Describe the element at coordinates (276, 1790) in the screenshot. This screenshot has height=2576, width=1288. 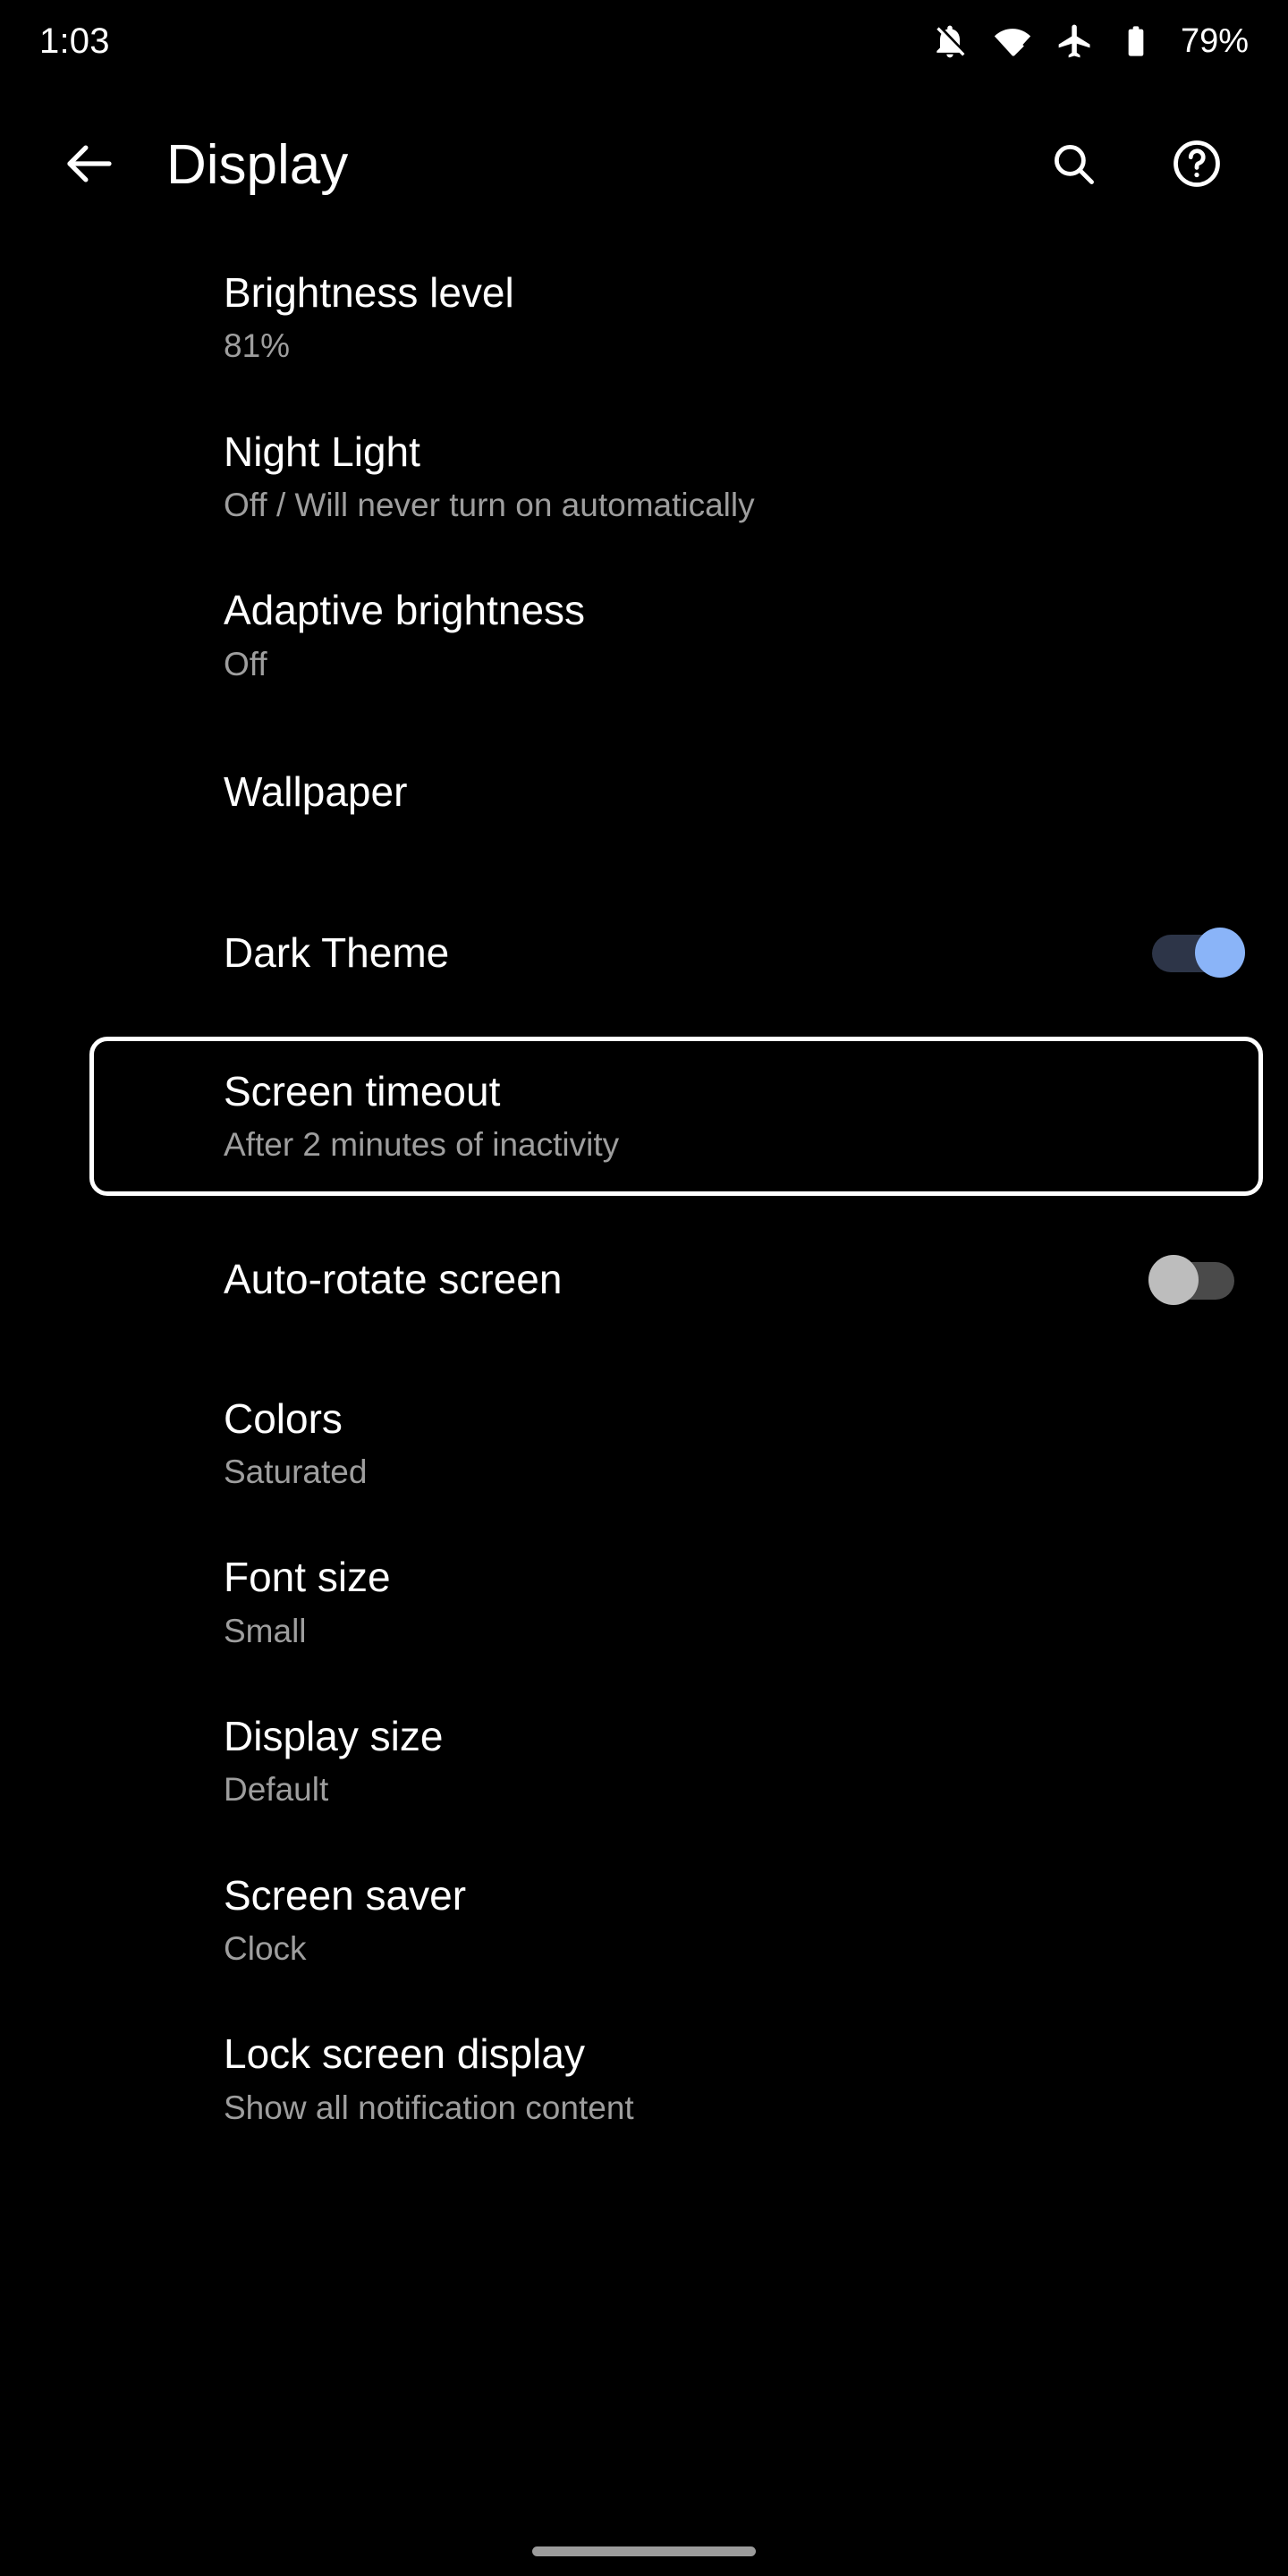
I see `setting-summary: Default` at that location.